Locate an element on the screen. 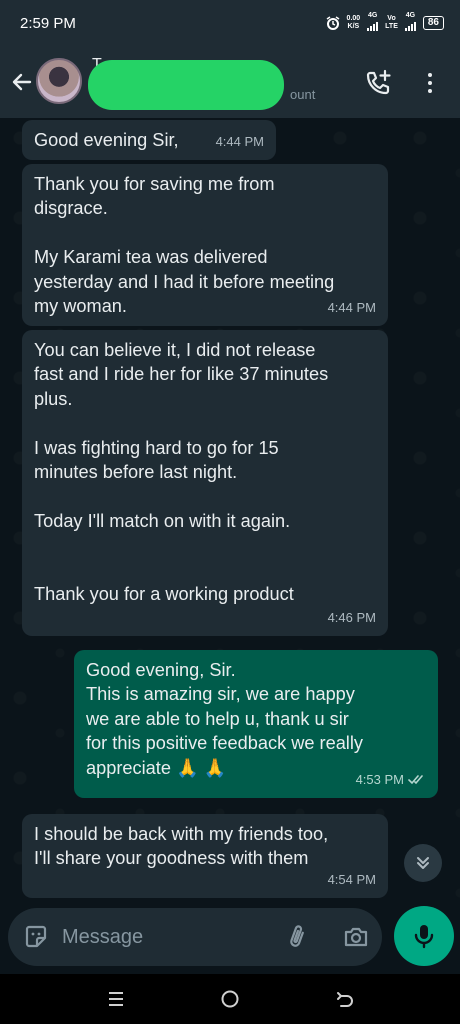 This screenshot has width=460, height=1024. message-time: 4:53 PM is located at coordinates (391, 780).